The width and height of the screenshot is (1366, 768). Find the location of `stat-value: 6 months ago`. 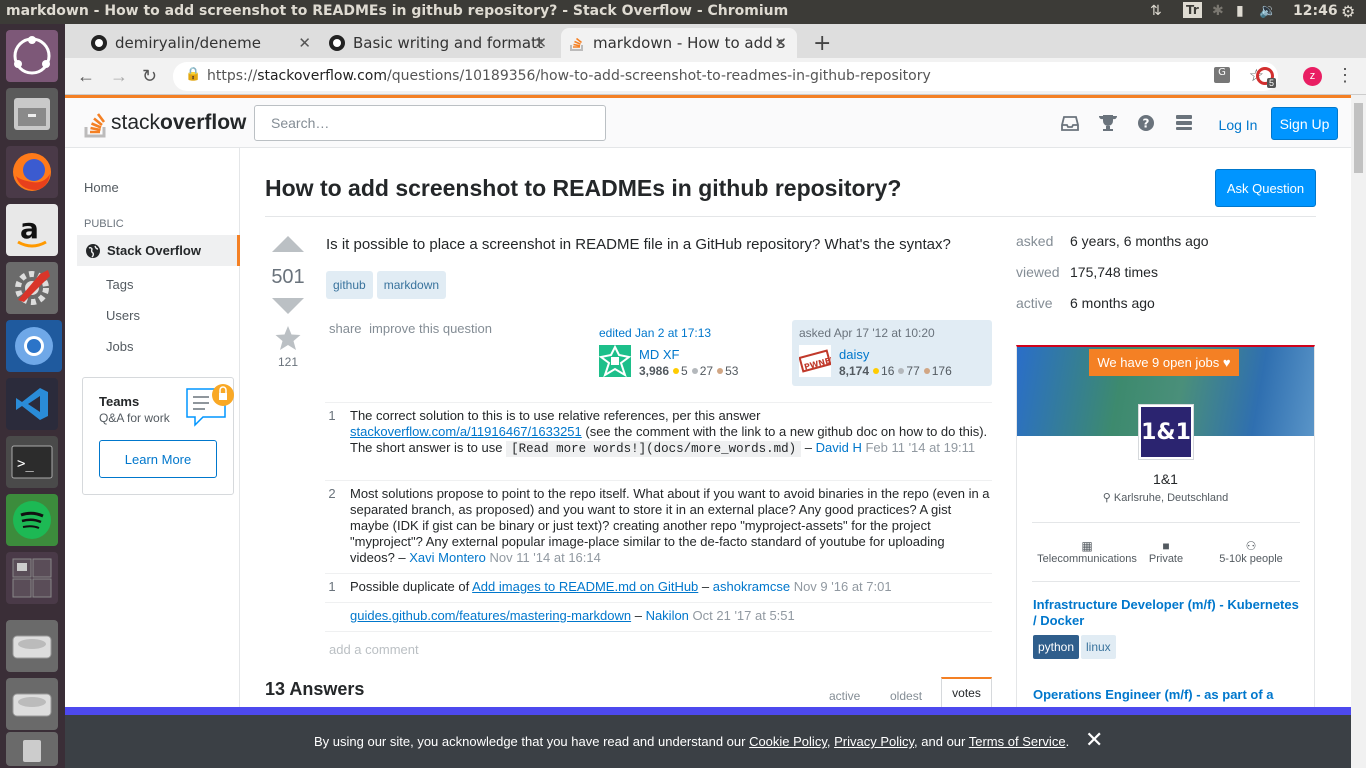

stat-value: 6 months ago is located at coordinates (1112, 303).